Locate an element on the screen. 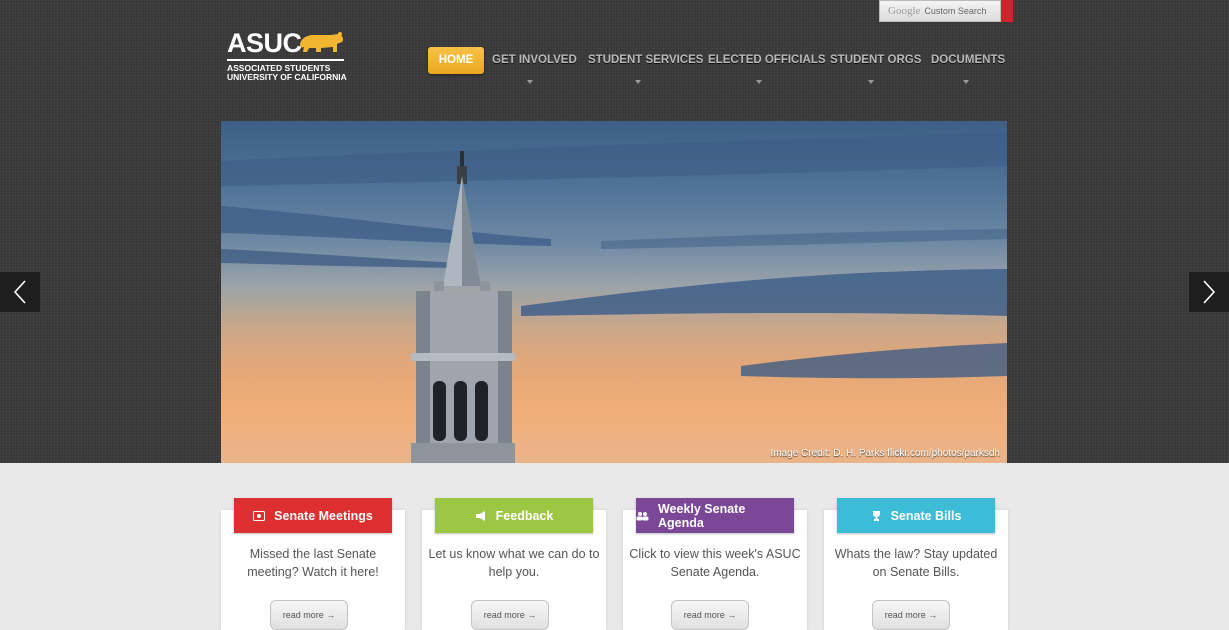 Image resolution: width=1229 pixels, height=630 pixels. chevron-left-icon is located at coordinates (19, 292).